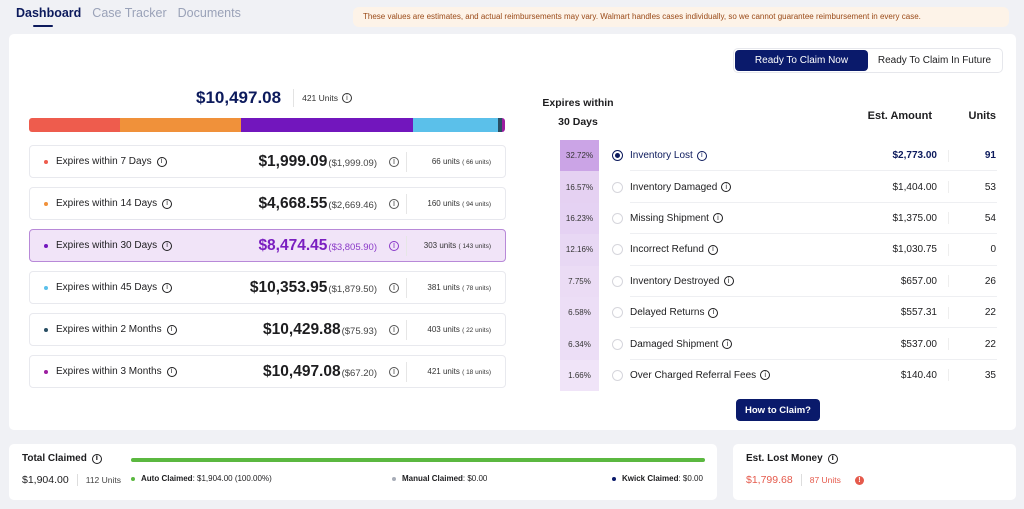 This screenshot has width=1024, height=509. What do you see at coordinates (103, 480) in the screenshot?
I see `total-claimed-units: 112 Units` at bounding box center [103, 480].